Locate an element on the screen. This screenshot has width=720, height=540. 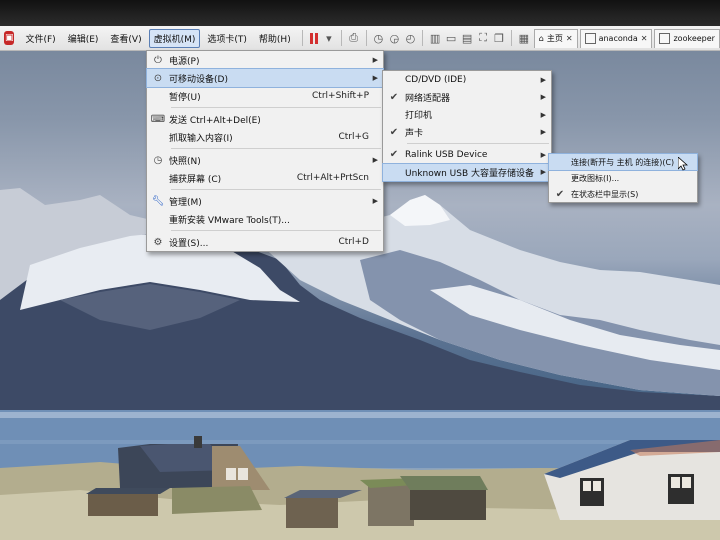
chevron-down-icon: ▾ is located at coordinates (329, 38).